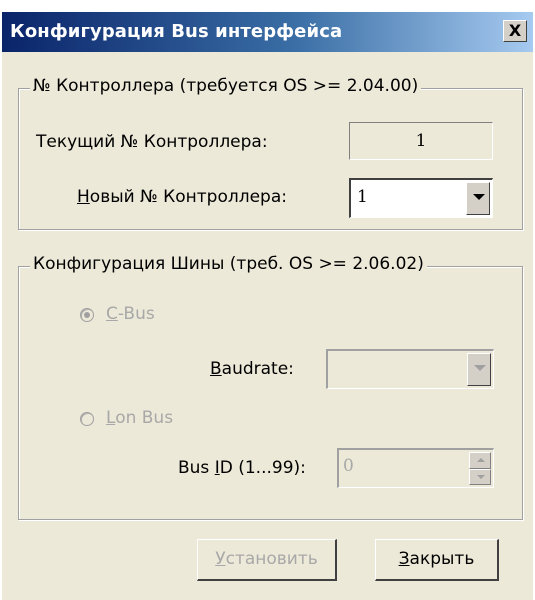  What do you see at coordinates (140, 418) in the screenshot?
I see `lonbus-label: Lon Bus` at bounding box center [140, 418].